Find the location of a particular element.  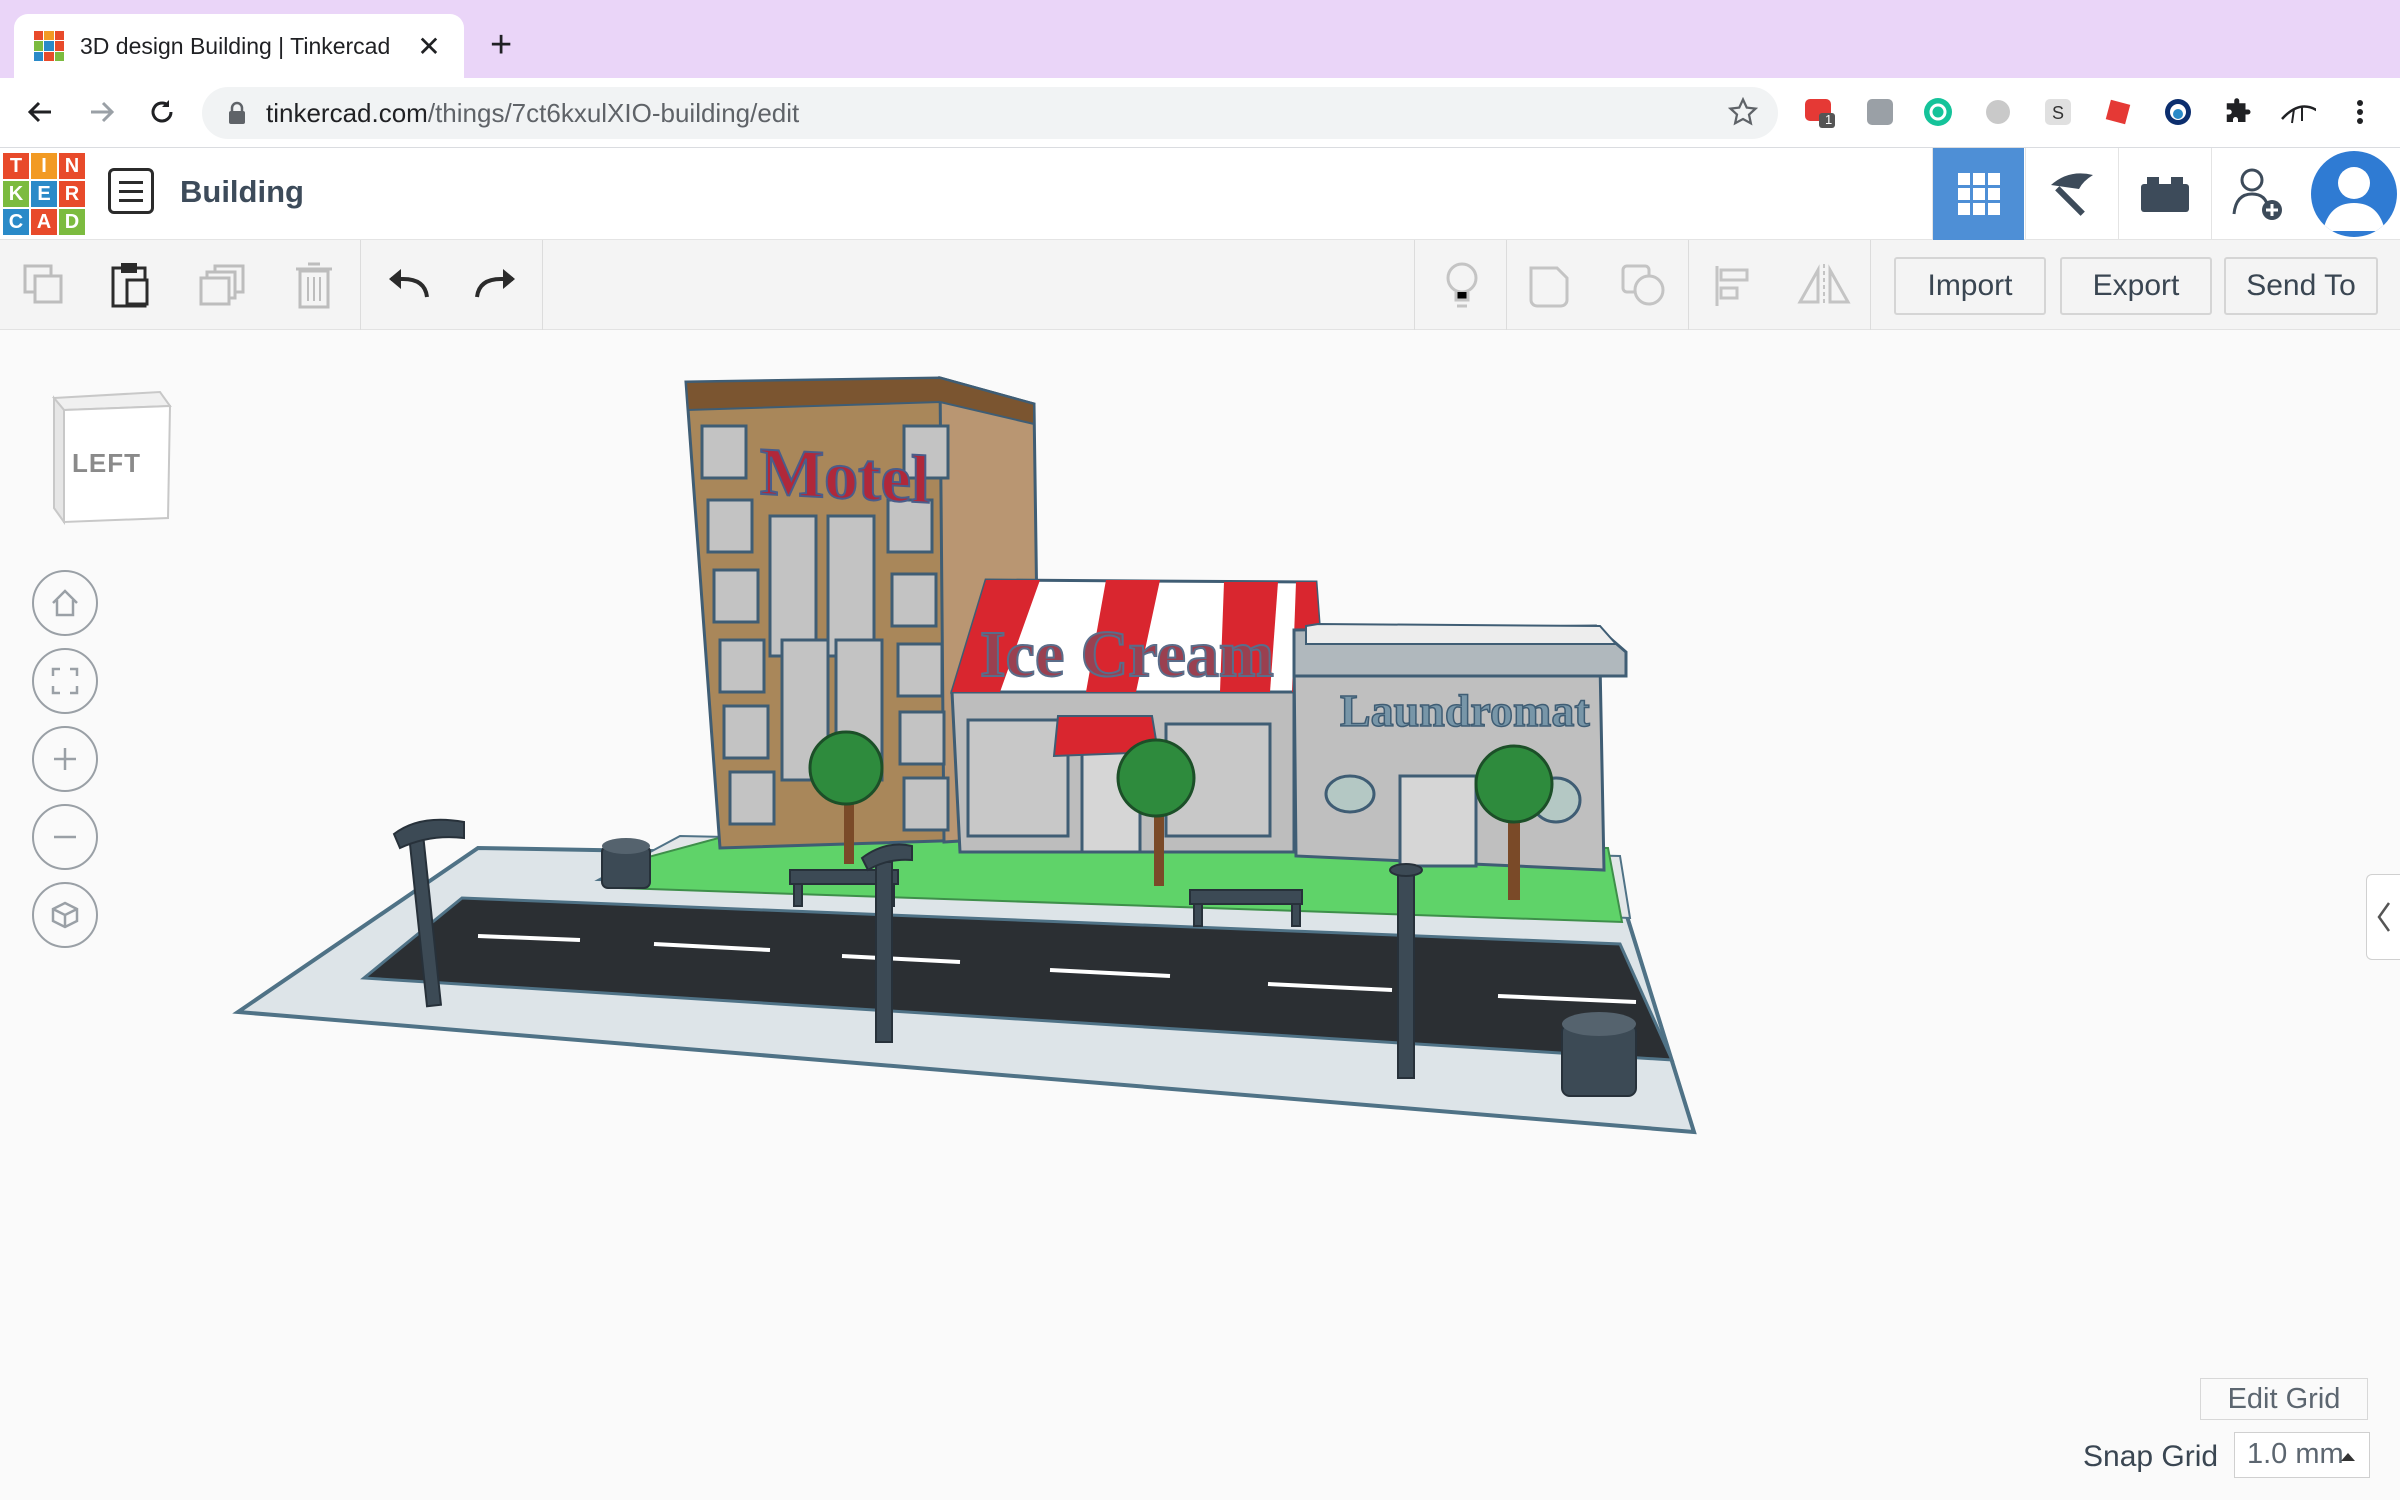

home-view-icon is located at coordinates (65, 603).